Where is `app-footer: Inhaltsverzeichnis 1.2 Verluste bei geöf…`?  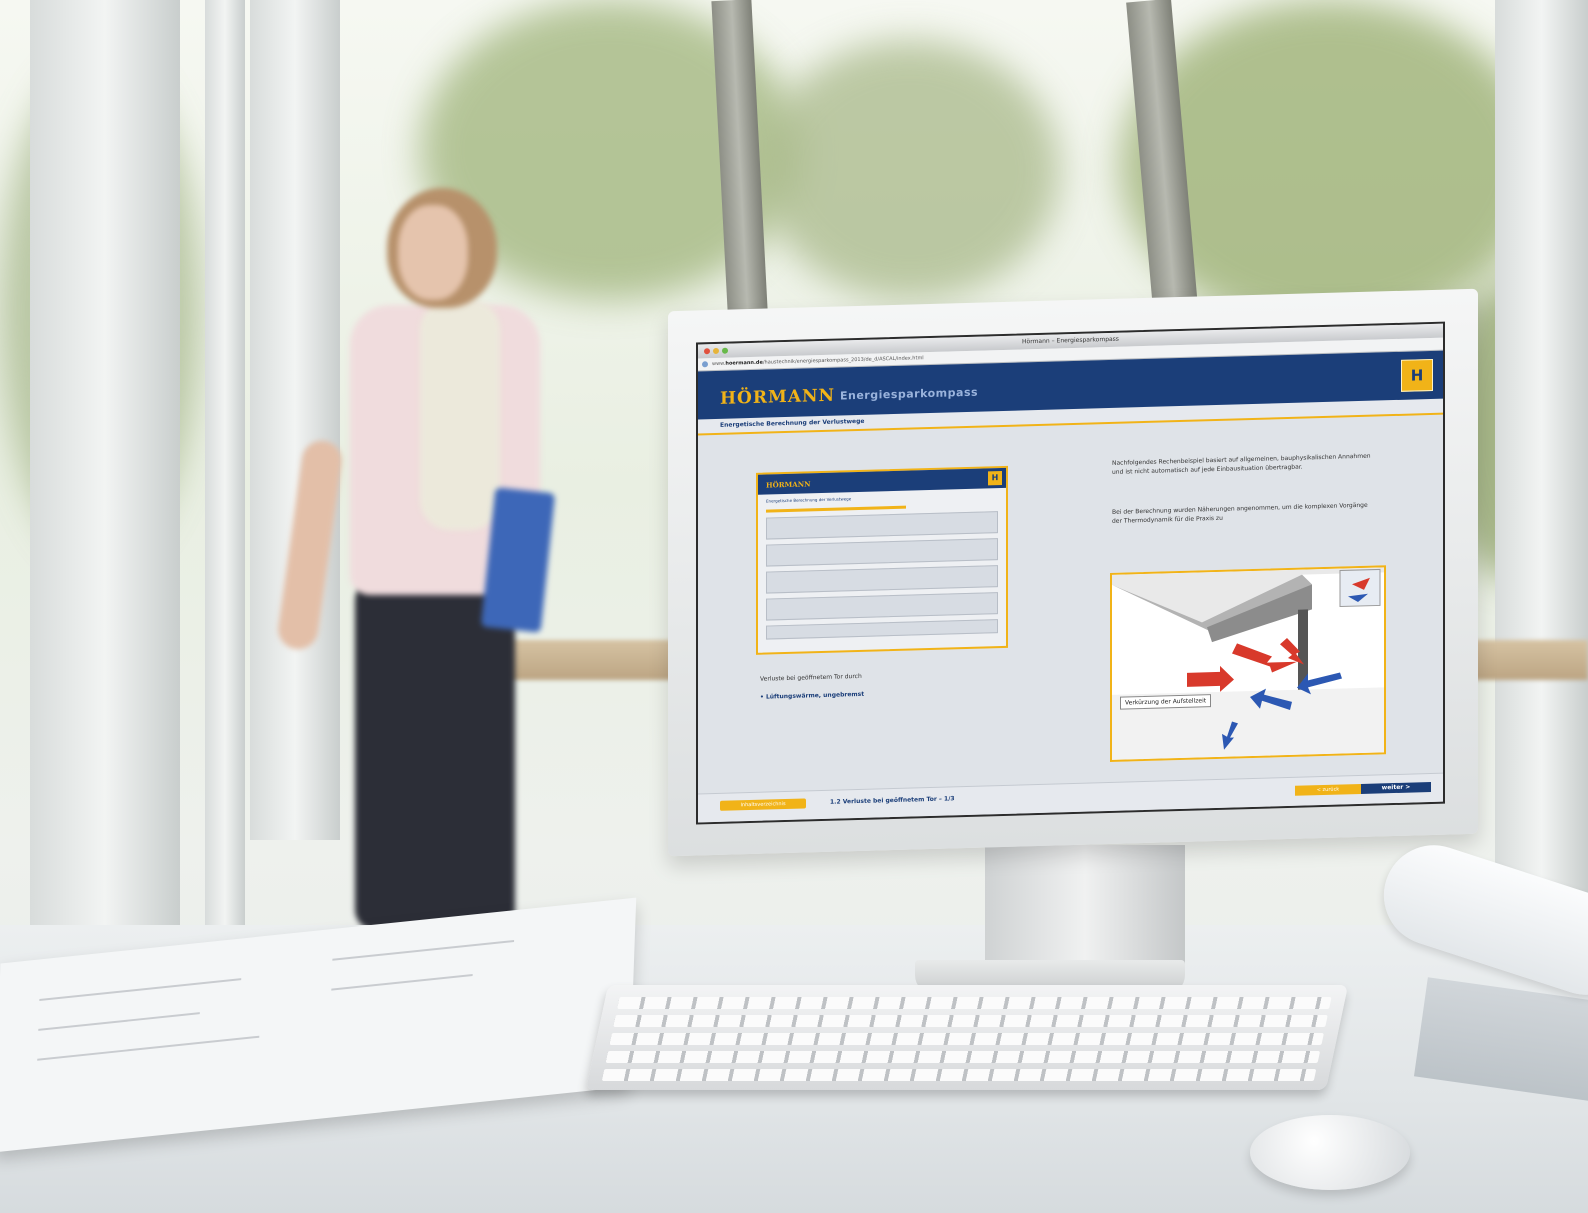 app-footer: Inhaltsverzeichnis 1.2 Verluste bei geöf… is located at coordinates (1070, 797).